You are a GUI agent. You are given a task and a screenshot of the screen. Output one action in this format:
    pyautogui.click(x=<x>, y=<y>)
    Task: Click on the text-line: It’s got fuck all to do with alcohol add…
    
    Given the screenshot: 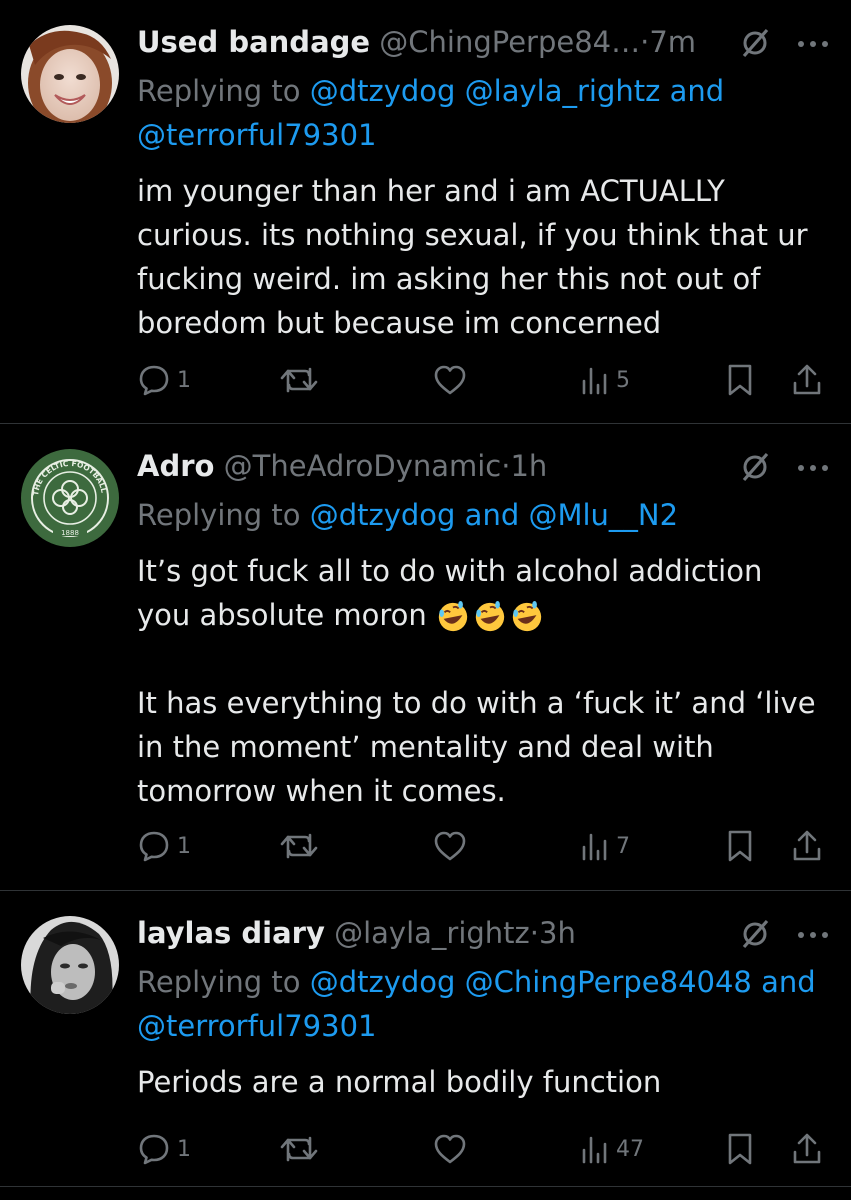 What is the action you would take?
    pyautogui.click(x=450, y=571)
    